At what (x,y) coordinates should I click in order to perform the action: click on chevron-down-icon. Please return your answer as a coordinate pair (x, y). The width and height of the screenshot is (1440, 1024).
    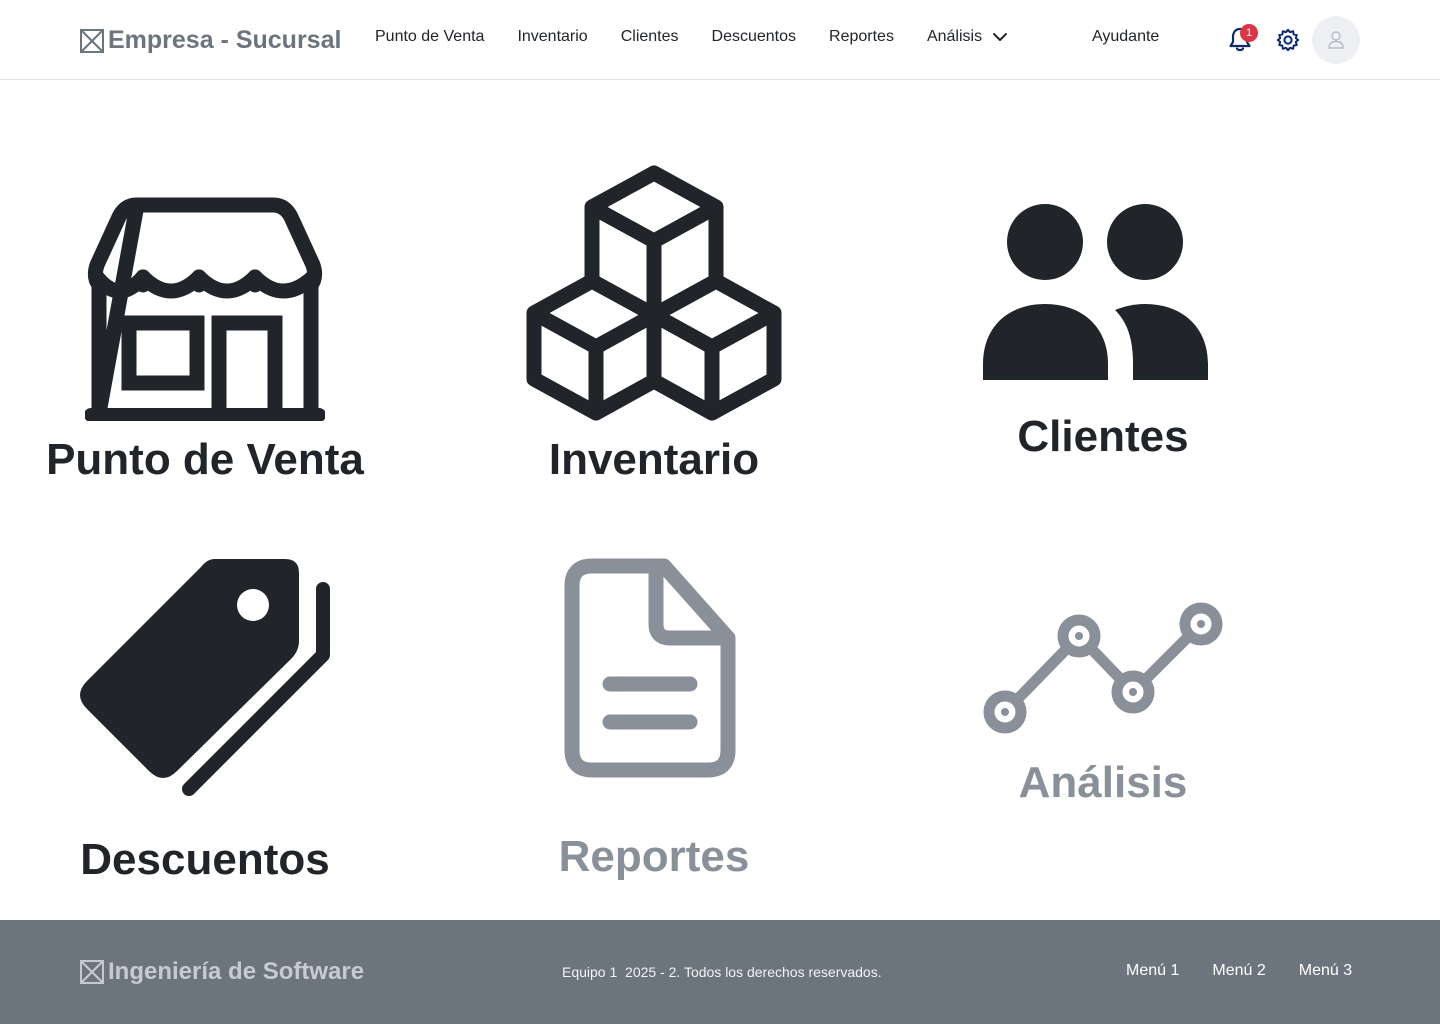
    Looking at the image, I should click on (1000, 37).